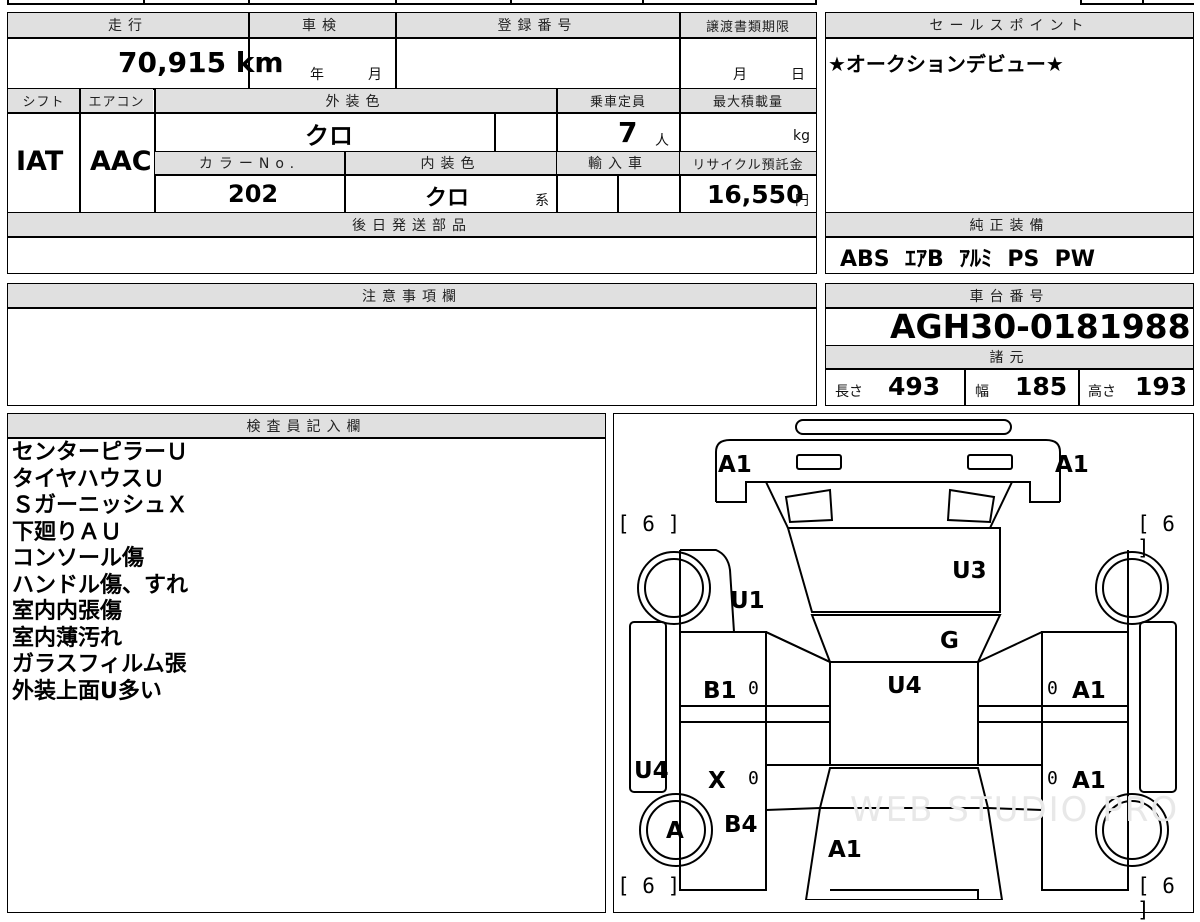 The width and height of the screenshot is (1200, 922). What do you see at coordinates (747, 601) in the screenshot?
I see `mark-left-fender: U1` at bounding box center [747, 601].